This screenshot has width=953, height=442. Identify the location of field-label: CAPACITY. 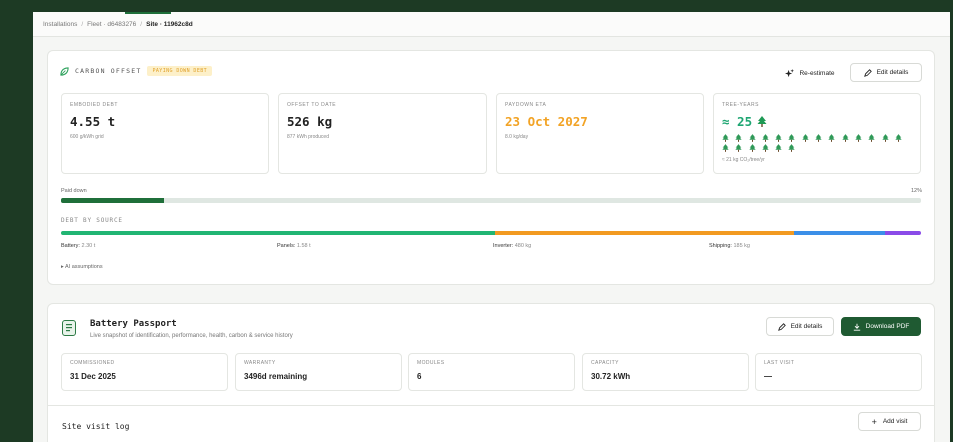
(605, 363).